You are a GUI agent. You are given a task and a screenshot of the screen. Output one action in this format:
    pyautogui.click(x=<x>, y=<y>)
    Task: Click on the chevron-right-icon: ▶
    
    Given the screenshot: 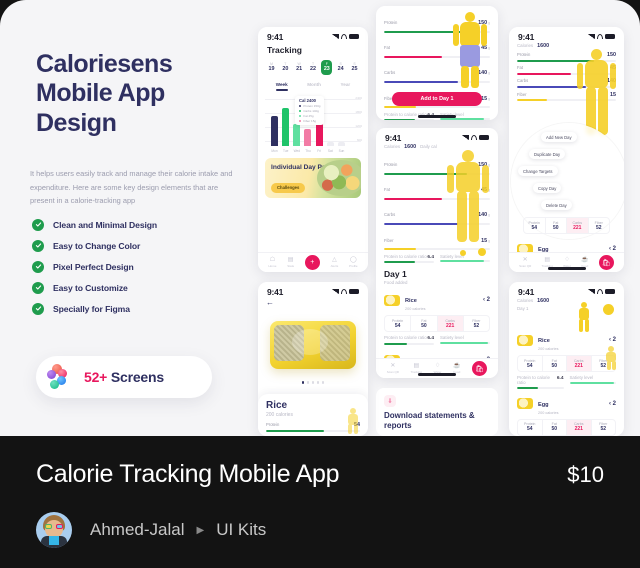 What is the action you would take?
    pyautogui.click(x=200, y=530)
    